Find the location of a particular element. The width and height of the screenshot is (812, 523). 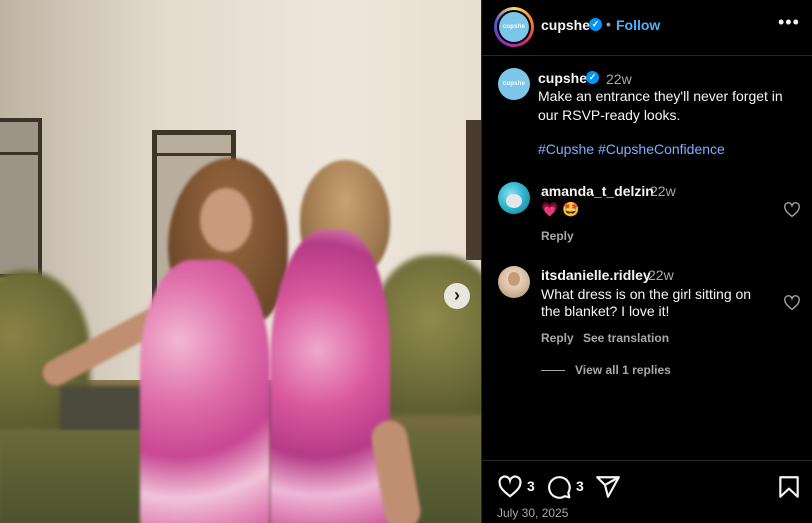

view-replies-button: View all 1 replies is located at coordinates (606, 370).